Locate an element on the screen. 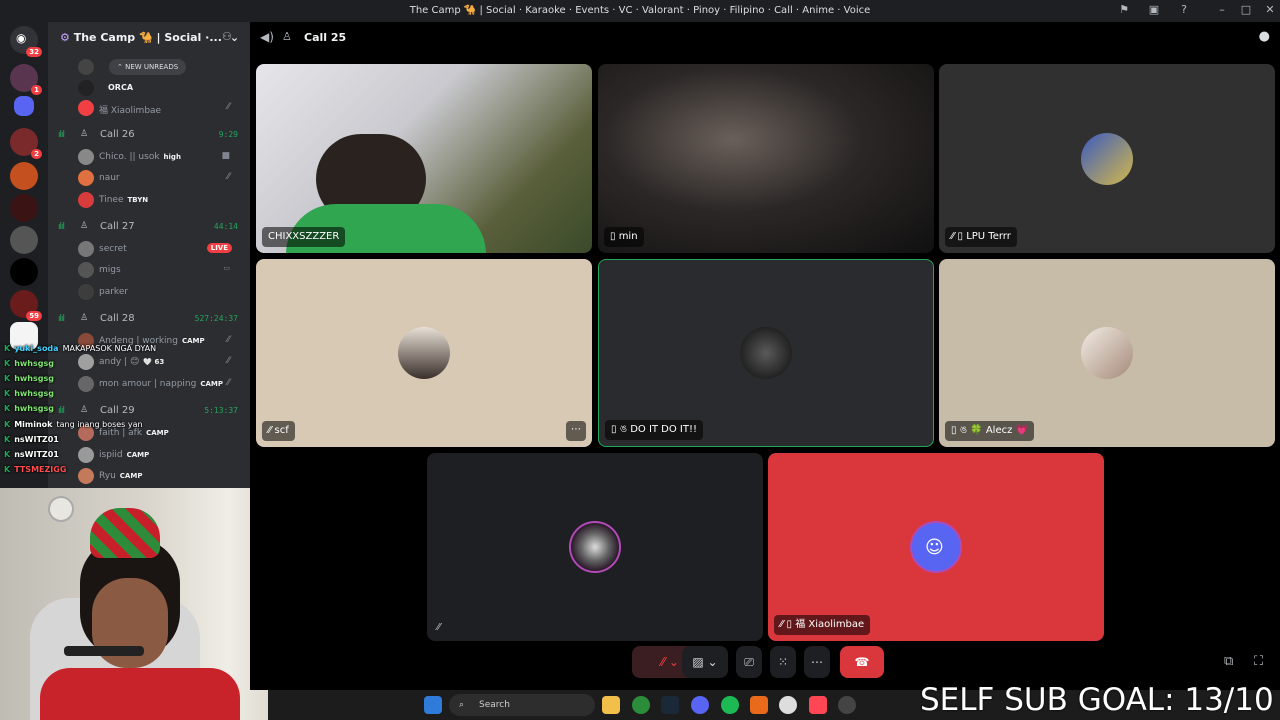 Image resolution: width=1280 pixels, height=720 pixels. chat-message: K Miminok tang inang boses yan is located at coordinates (73, 424).